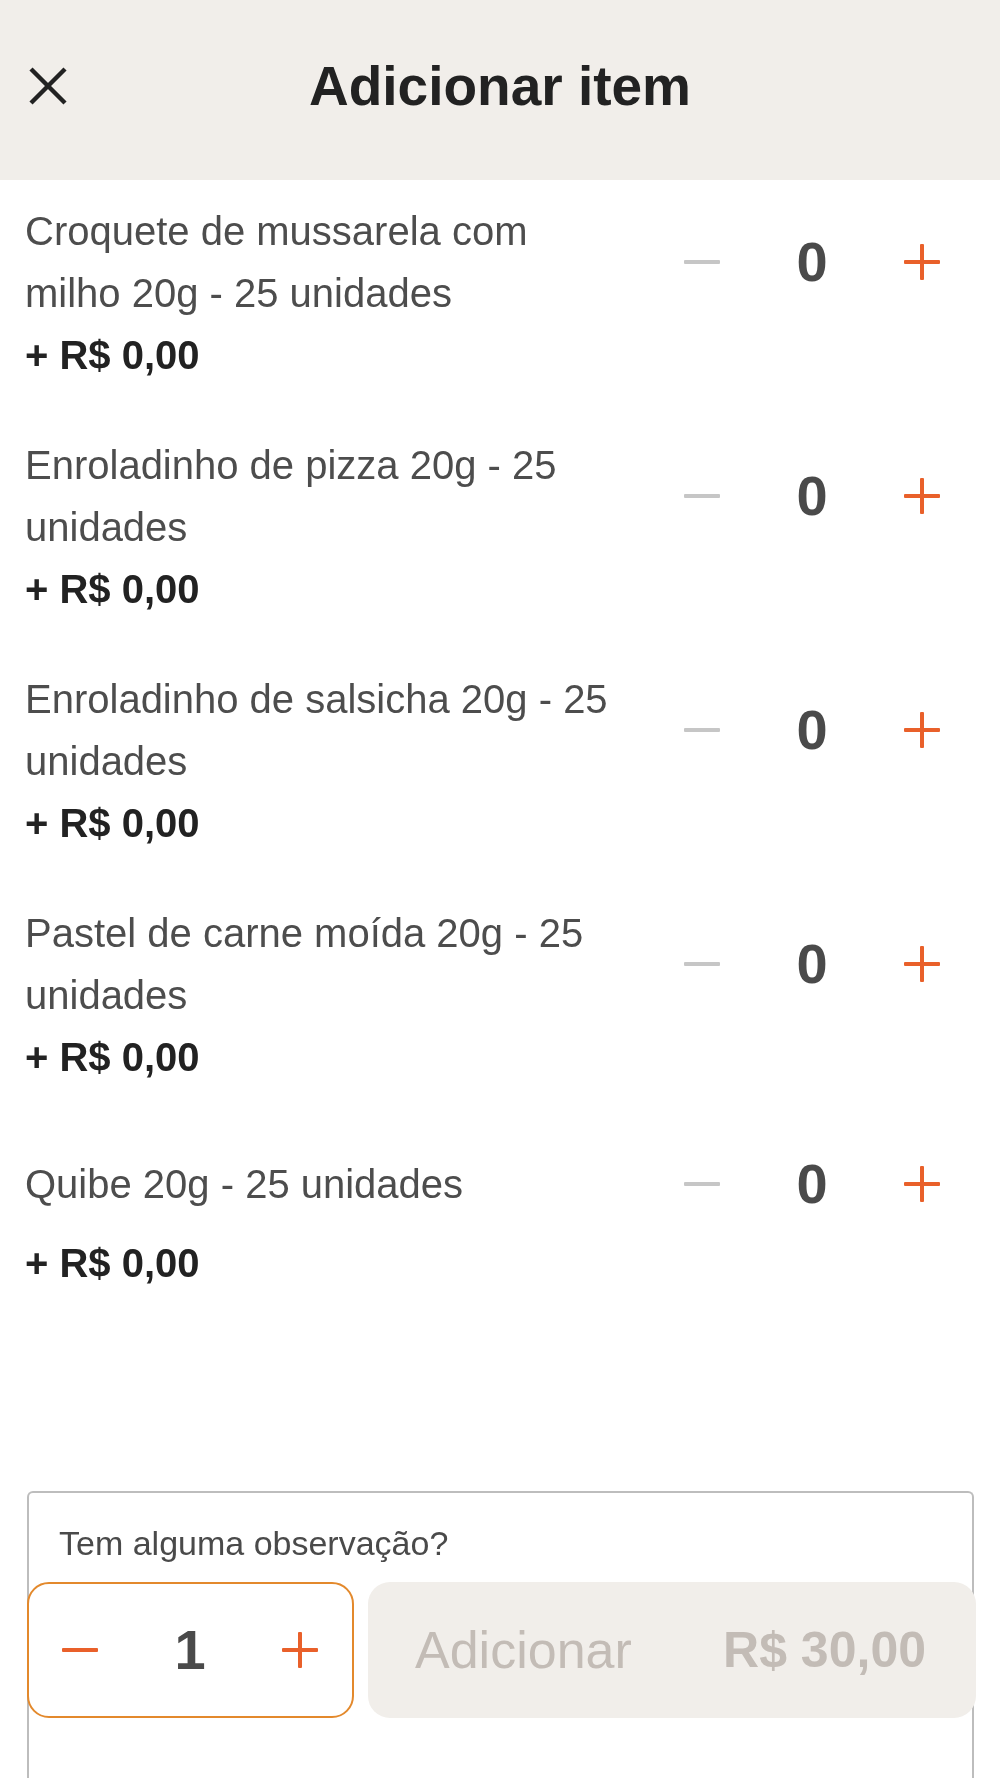 Image resolution: width=1000 pixels, height=1778 pixels. Describe the element at coordinates (291, 496) in the screenshot. I see `item-name: Enroladinho de pizza 20g - 25 unidades` at that location.